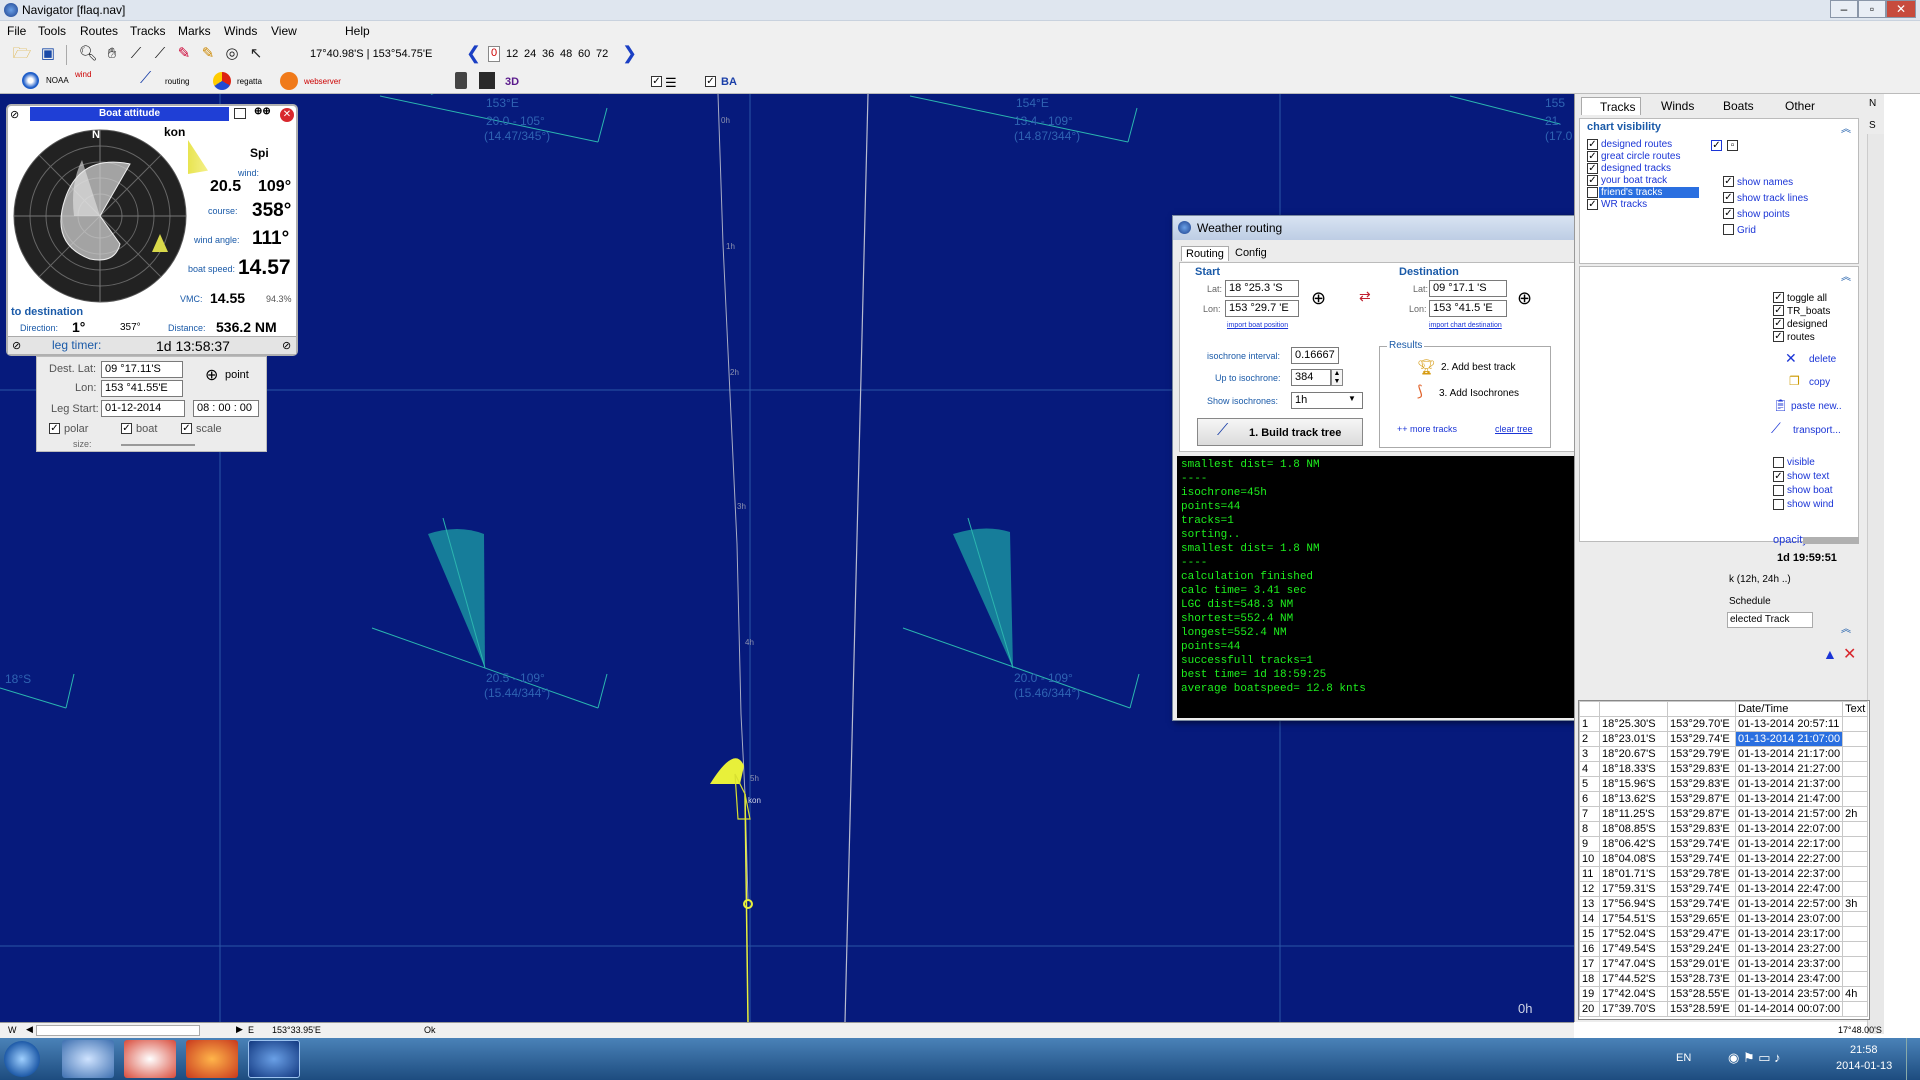 The height and width of the screenshot is (1080, 1920). What do you see at coordinates (274, 1059) in the screenshot?
I see `taskbar-app-navigator` at bounding box center [274, 1059].